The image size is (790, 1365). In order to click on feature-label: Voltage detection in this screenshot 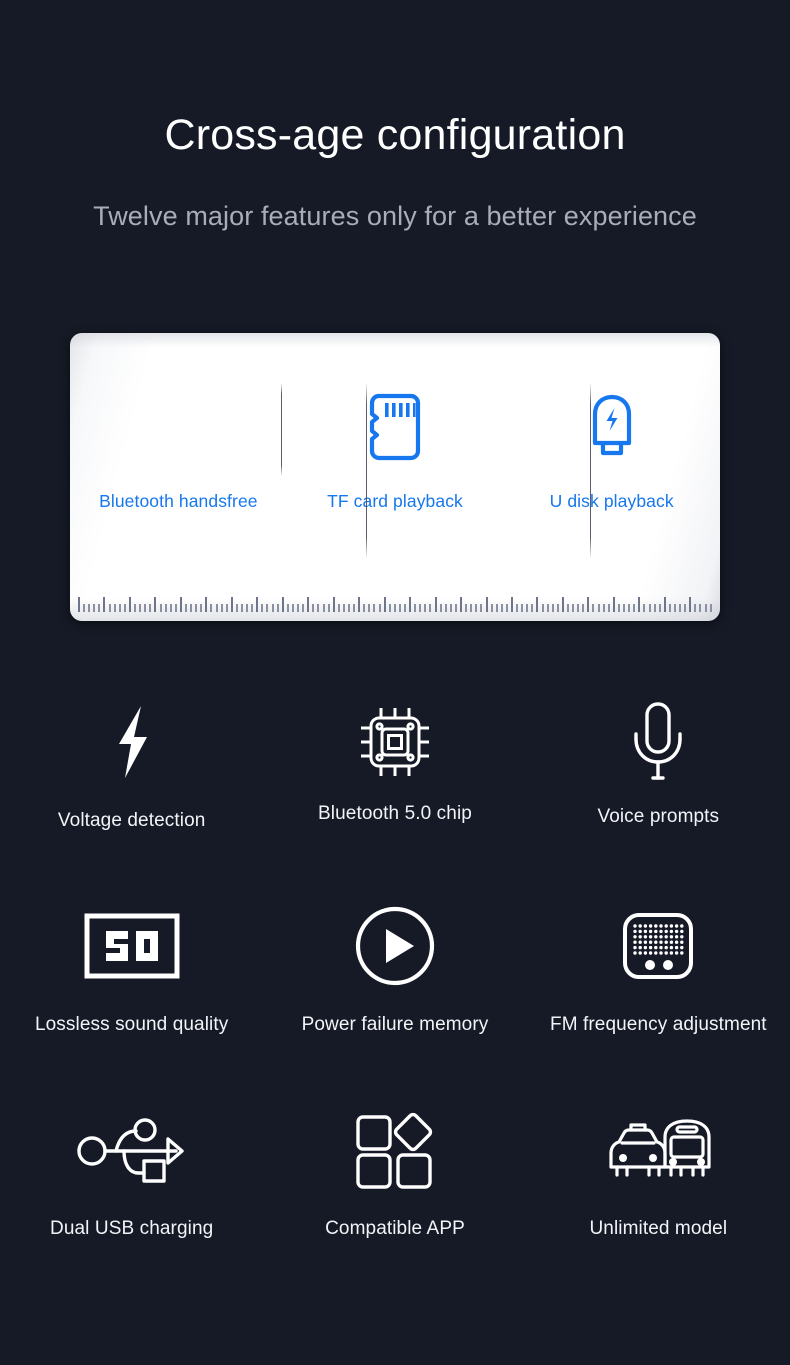, I will do `click(131, 820)`.